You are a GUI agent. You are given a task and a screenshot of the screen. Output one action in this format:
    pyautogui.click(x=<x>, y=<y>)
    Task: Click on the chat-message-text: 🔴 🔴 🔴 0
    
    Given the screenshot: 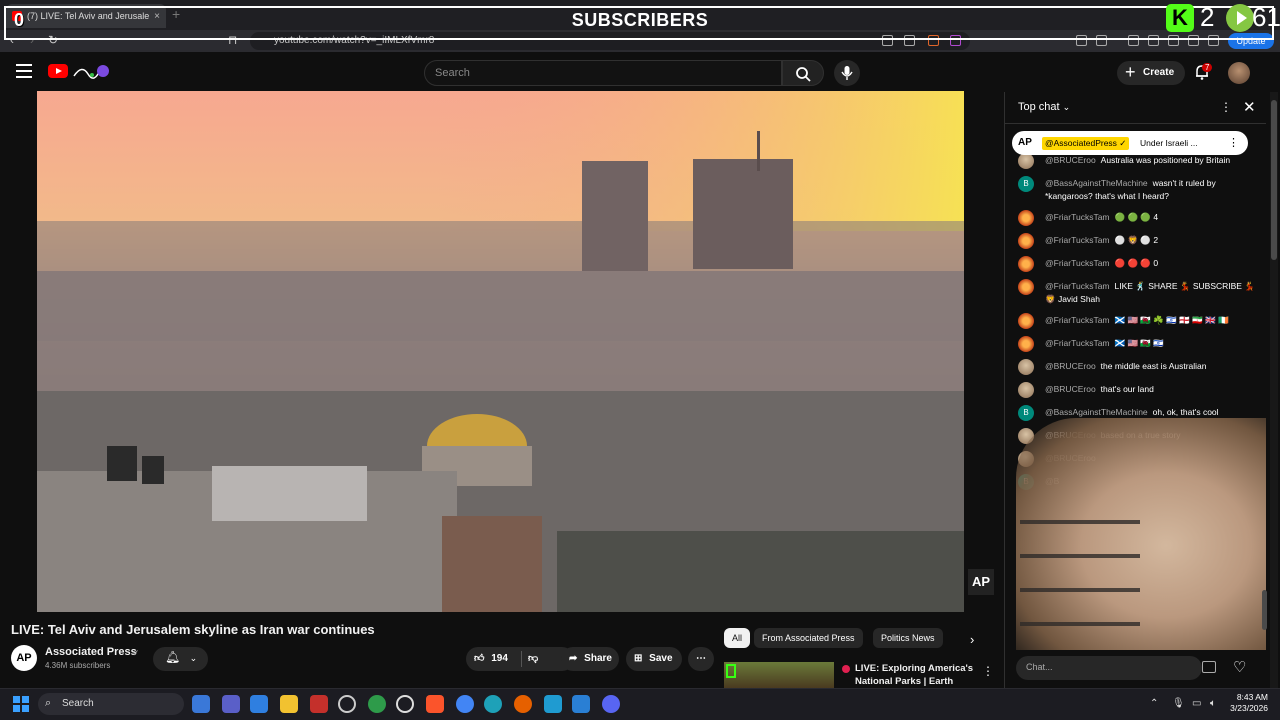 What is the action you would take?
    pyautogui.click(x=1136, y=263)
    